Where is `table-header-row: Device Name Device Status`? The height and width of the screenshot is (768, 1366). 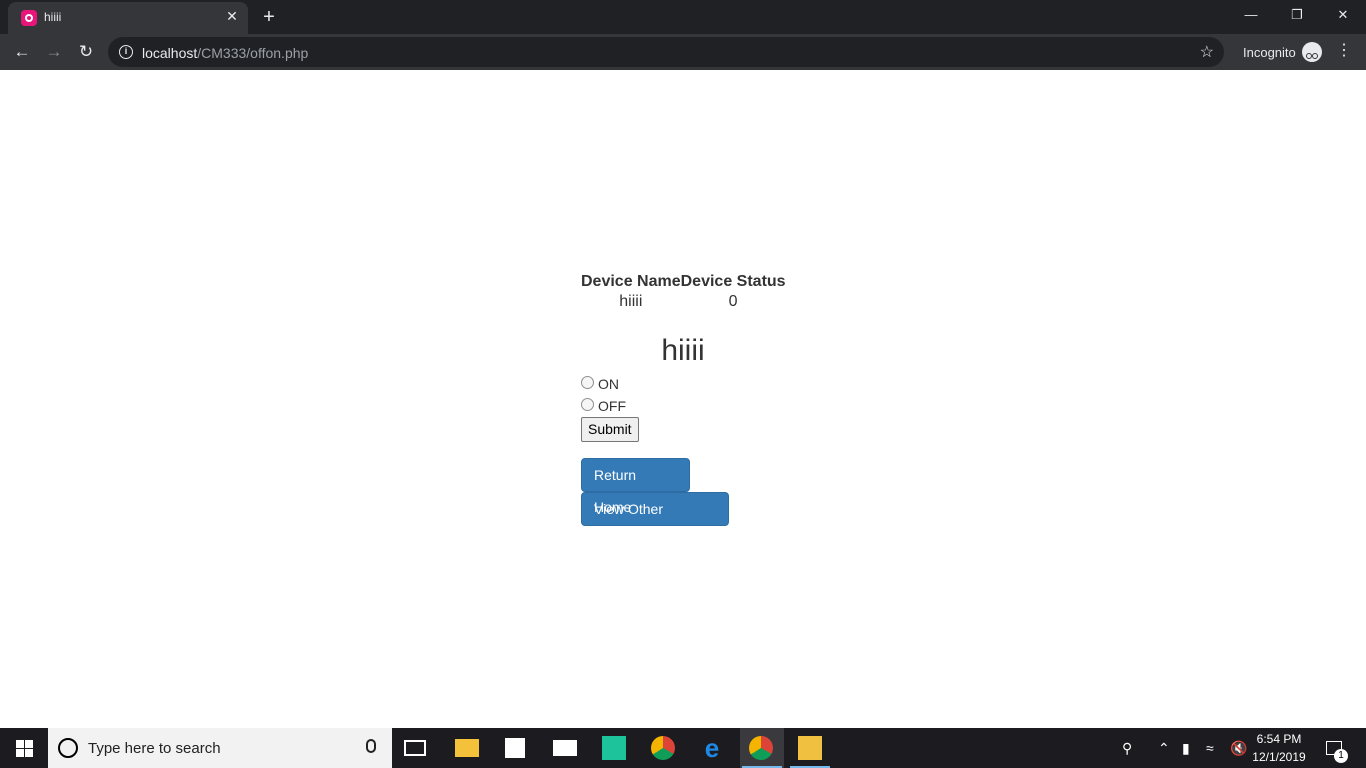
table-header-row: Device Name Device Status is located at coordinates (683, 282).